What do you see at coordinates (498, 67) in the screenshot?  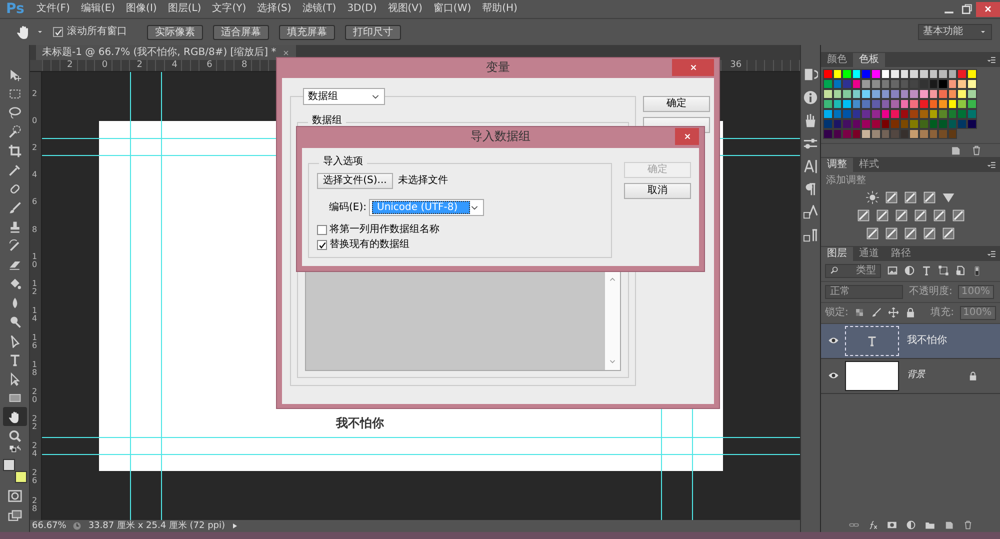 I see `dialog-title: 变量` at bounding box center [498, 67].